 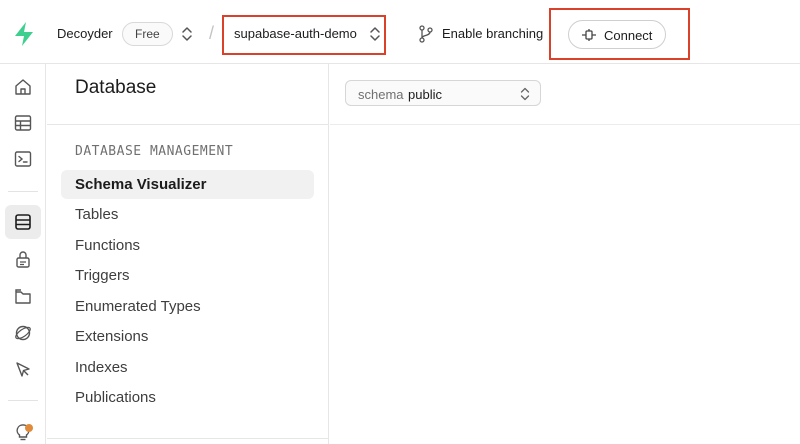 I want to click on connect-button: Connect, so click(x=617, y=34).